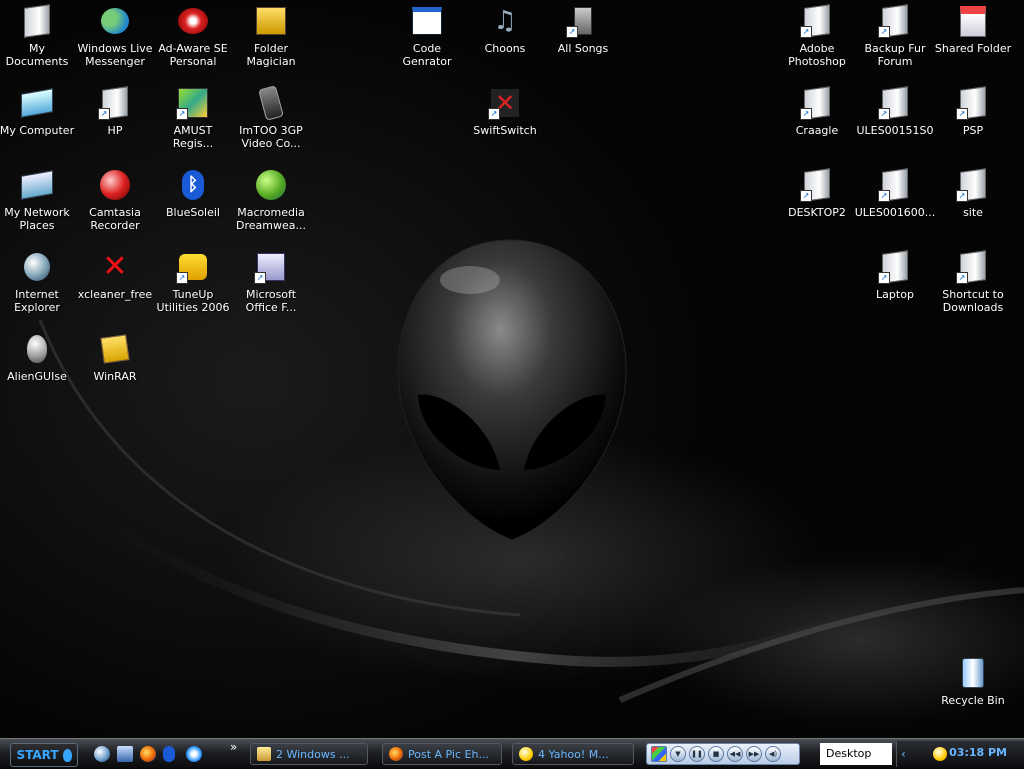 This screenshot has width=1024, height=769. Describe the element at coordinates (583, 29) in the screenshot. I see `desktop-icon-all-songs: ↗ All Songs` at that location.